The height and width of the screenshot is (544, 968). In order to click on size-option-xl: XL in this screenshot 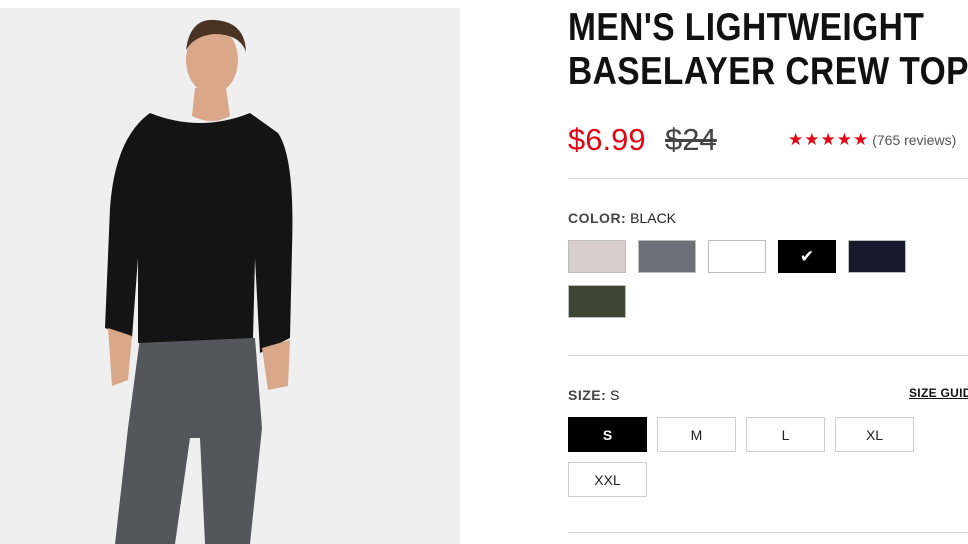, I will do `click(874, 434)`.